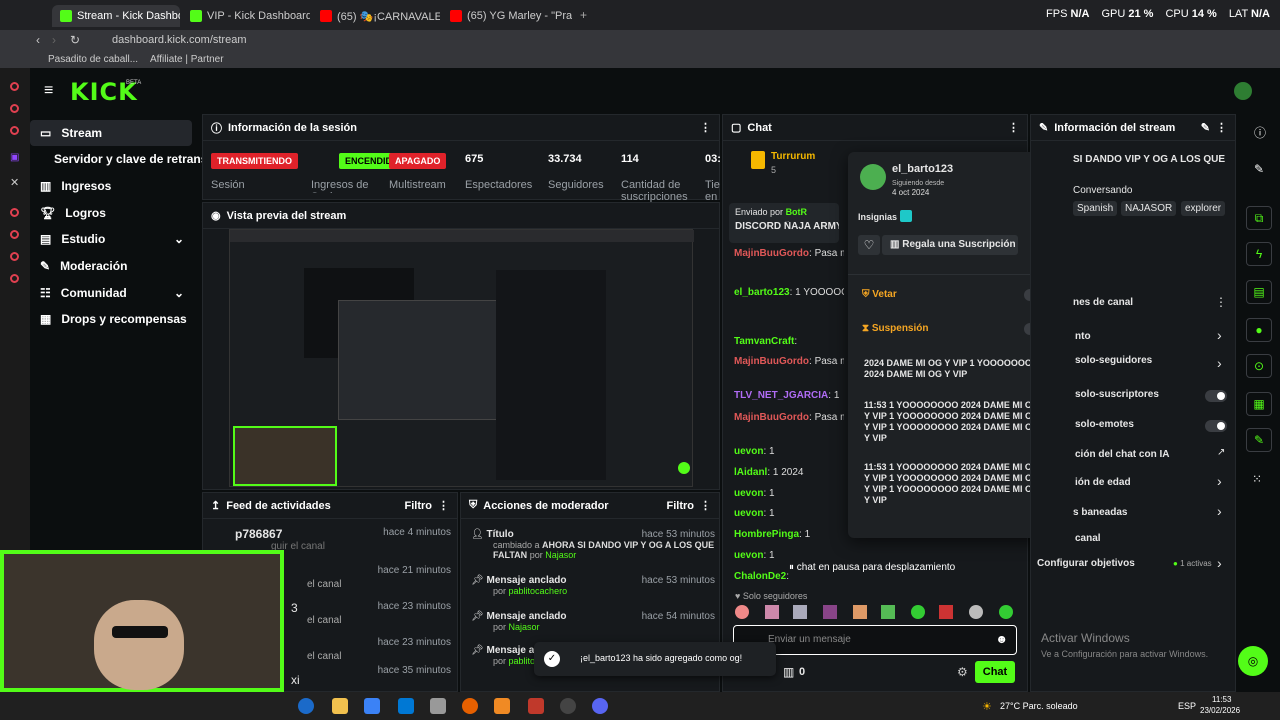 The image size is (1280, 720). Describe the element at coordinates (111, 186) in the screenshot. I see `nav-ingresos: ▥ Ingresos` at that location.